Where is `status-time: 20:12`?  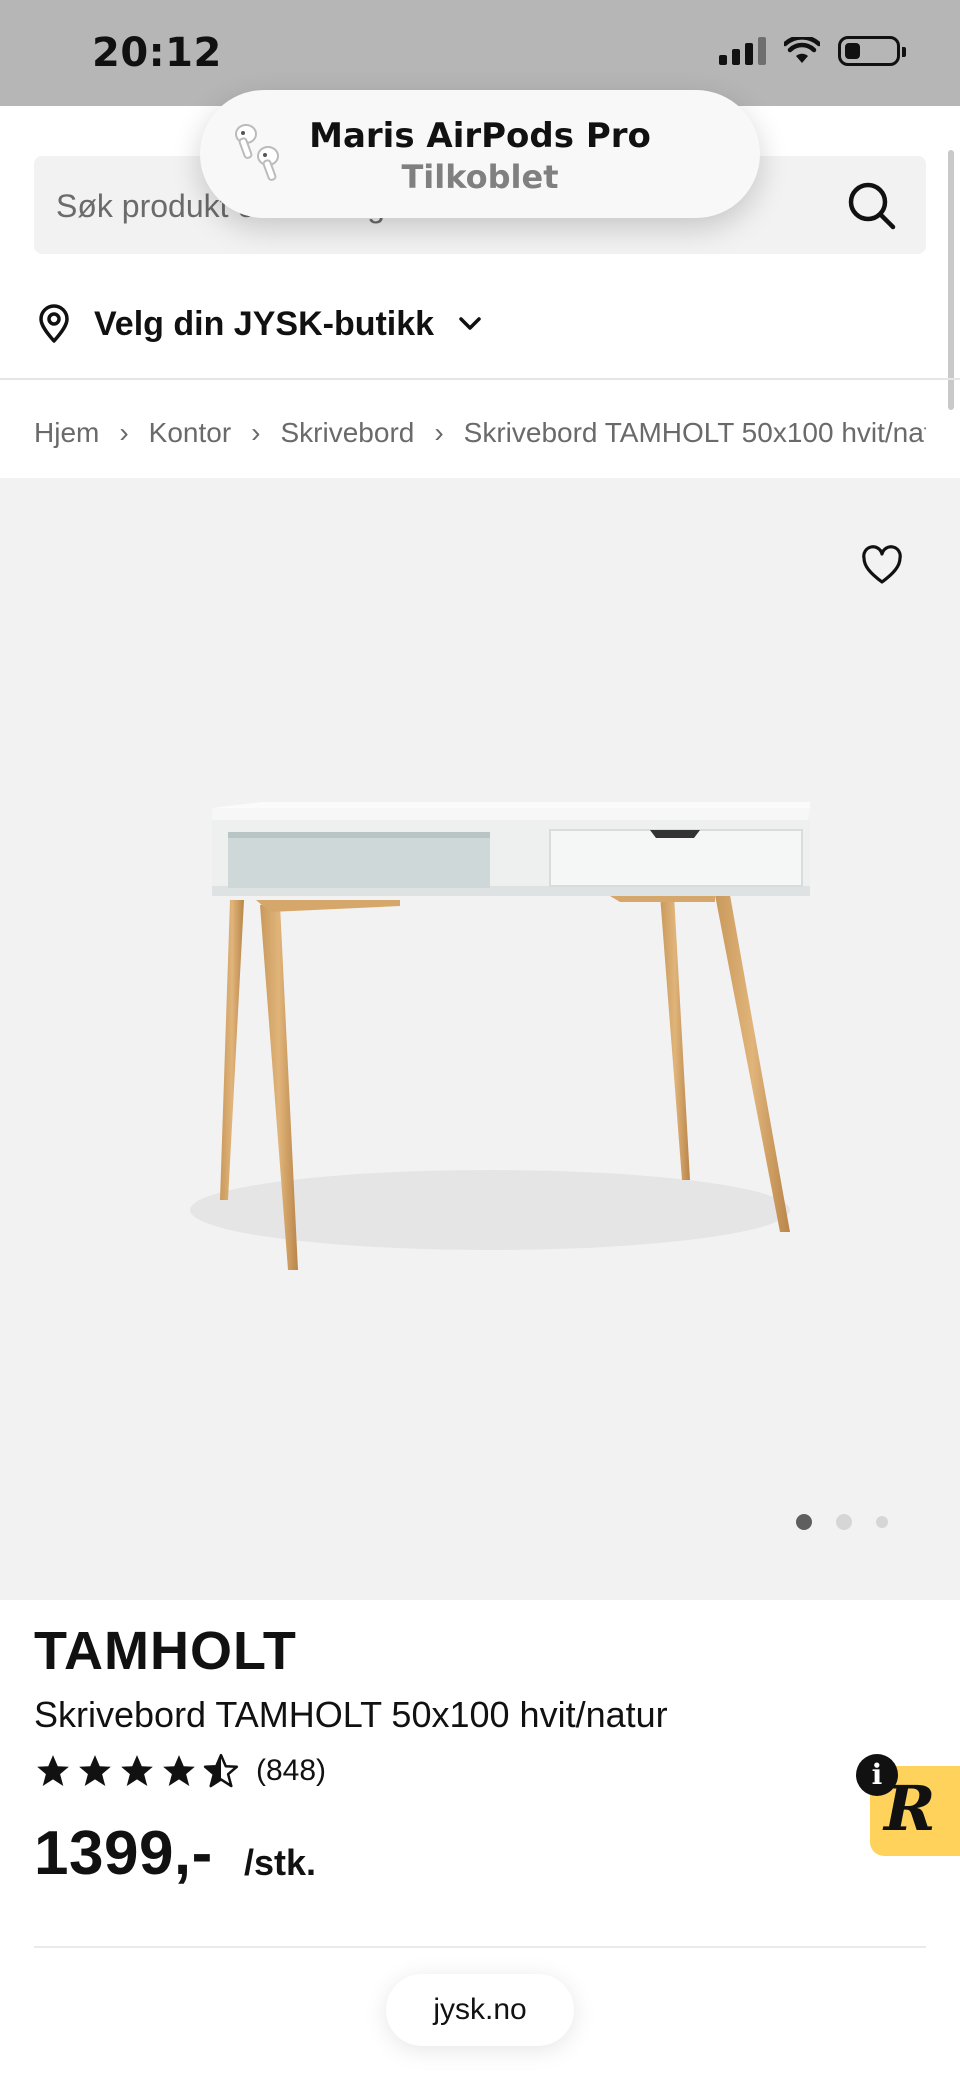
status-time: 20:12 is located at coordinates (157, 53).